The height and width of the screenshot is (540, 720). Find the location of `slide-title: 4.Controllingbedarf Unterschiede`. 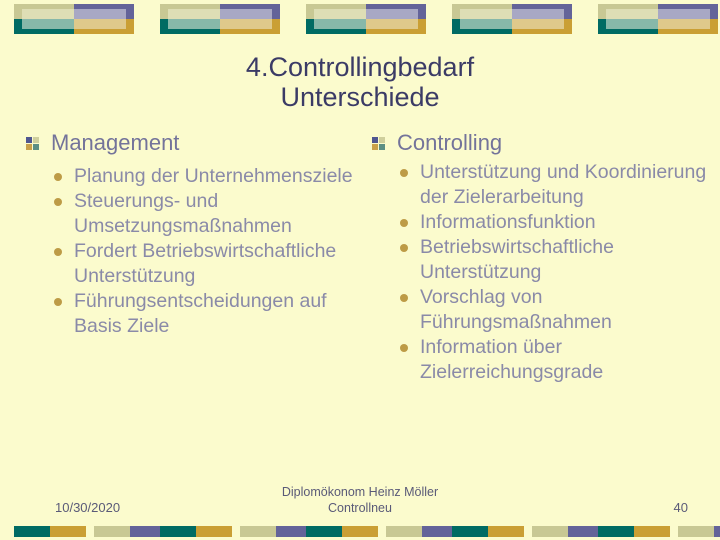

slide-title: 4.Controllingbedarf Unterschiede is located at coordinates (360, 82).